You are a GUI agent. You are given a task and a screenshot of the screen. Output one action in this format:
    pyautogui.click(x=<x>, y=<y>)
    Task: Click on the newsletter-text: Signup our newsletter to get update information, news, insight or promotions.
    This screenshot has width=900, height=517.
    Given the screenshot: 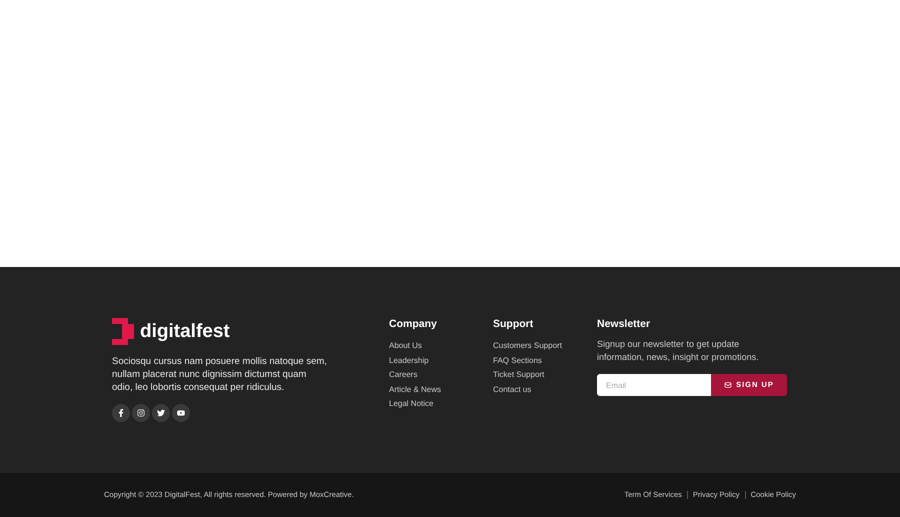 What is the action you would take?
    pyautogui.click(x=678, y=351)
    